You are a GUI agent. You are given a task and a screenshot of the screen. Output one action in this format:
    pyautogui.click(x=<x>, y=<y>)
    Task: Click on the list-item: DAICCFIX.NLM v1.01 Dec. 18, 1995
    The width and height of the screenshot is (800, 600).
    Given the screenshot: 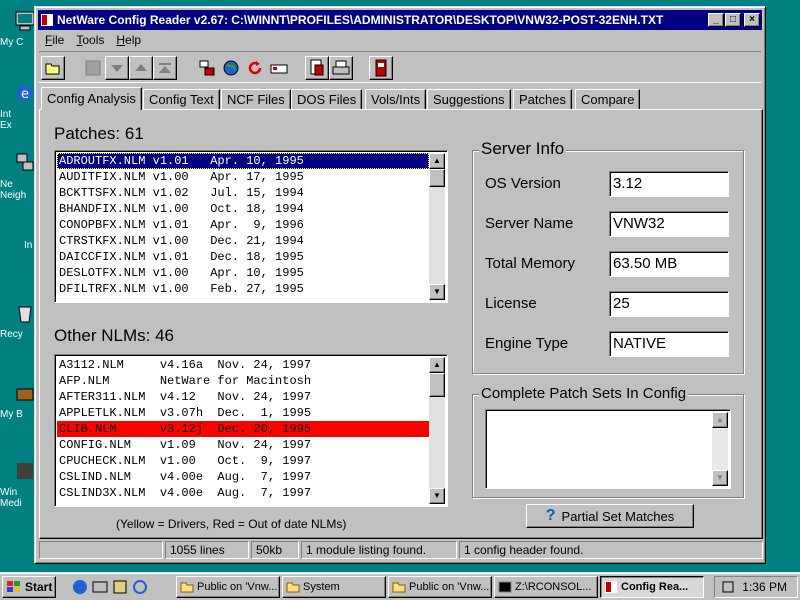 What is the action you would take?
    pyautogui.click(x=243, y=257)
    